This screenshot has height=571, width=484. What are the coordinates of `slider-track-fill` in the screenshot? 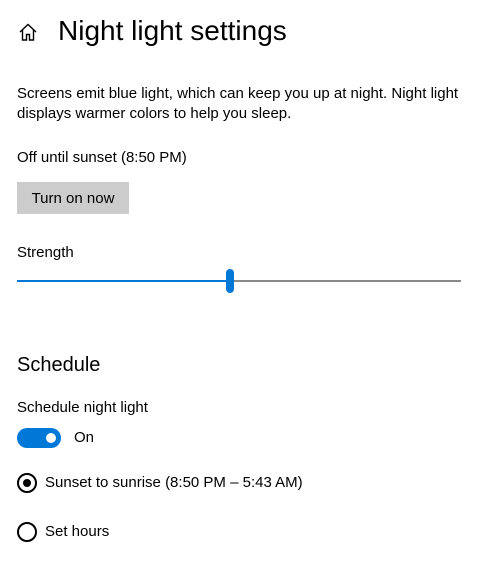 It's located at (124, 281).